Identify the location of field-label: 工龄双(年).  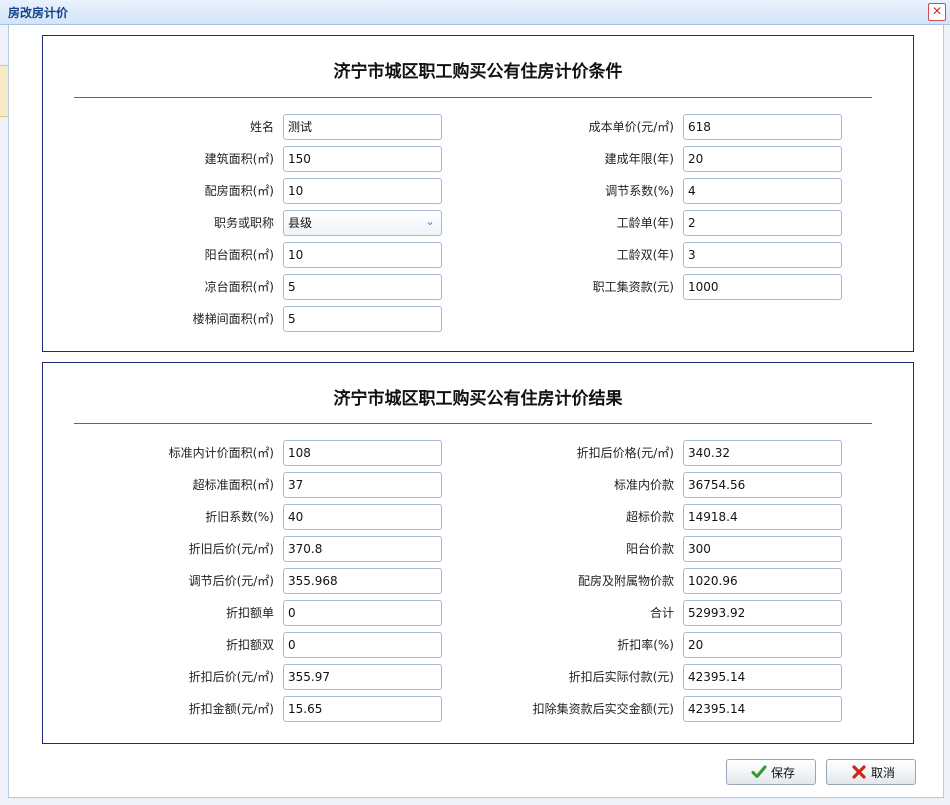
(645, 255).